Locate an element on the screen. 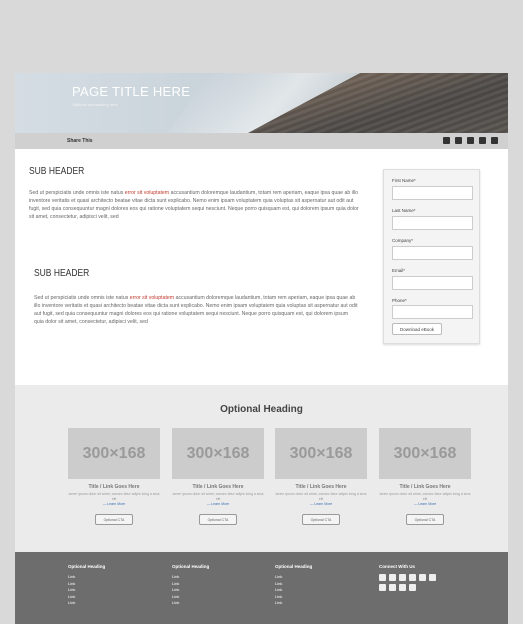 The width and height of the screenshot is (523, 624). email-field is located at coordinates (432, 283).